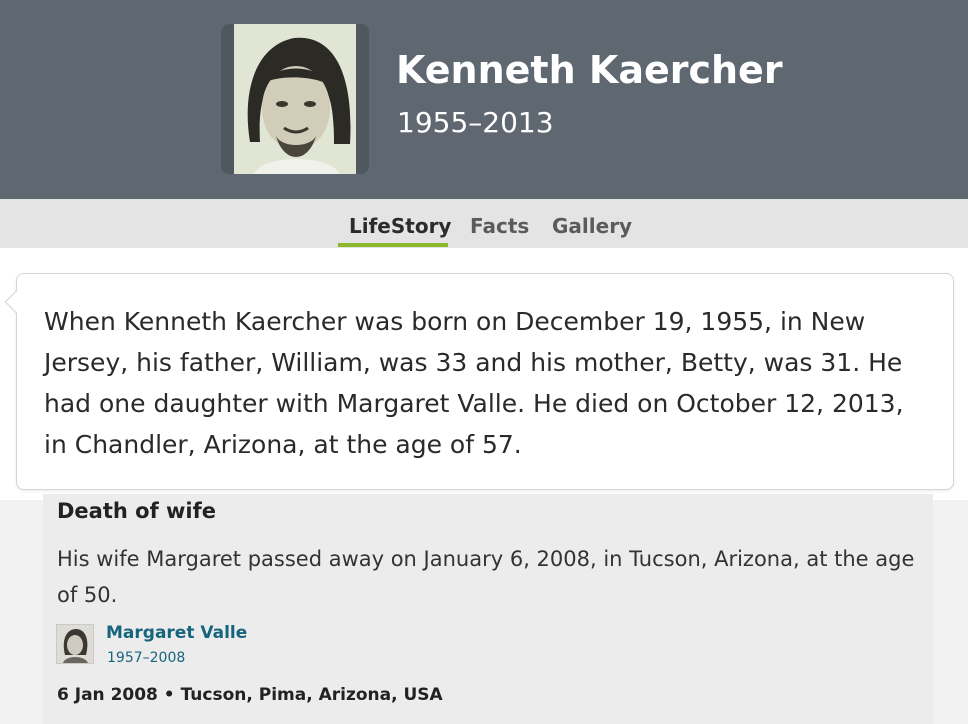 The width and height of the screenshot is (968, 724). Describe the element at coordinates (592, 226) in the screenshot. I see `tab-gallery: Gallery` at that location.